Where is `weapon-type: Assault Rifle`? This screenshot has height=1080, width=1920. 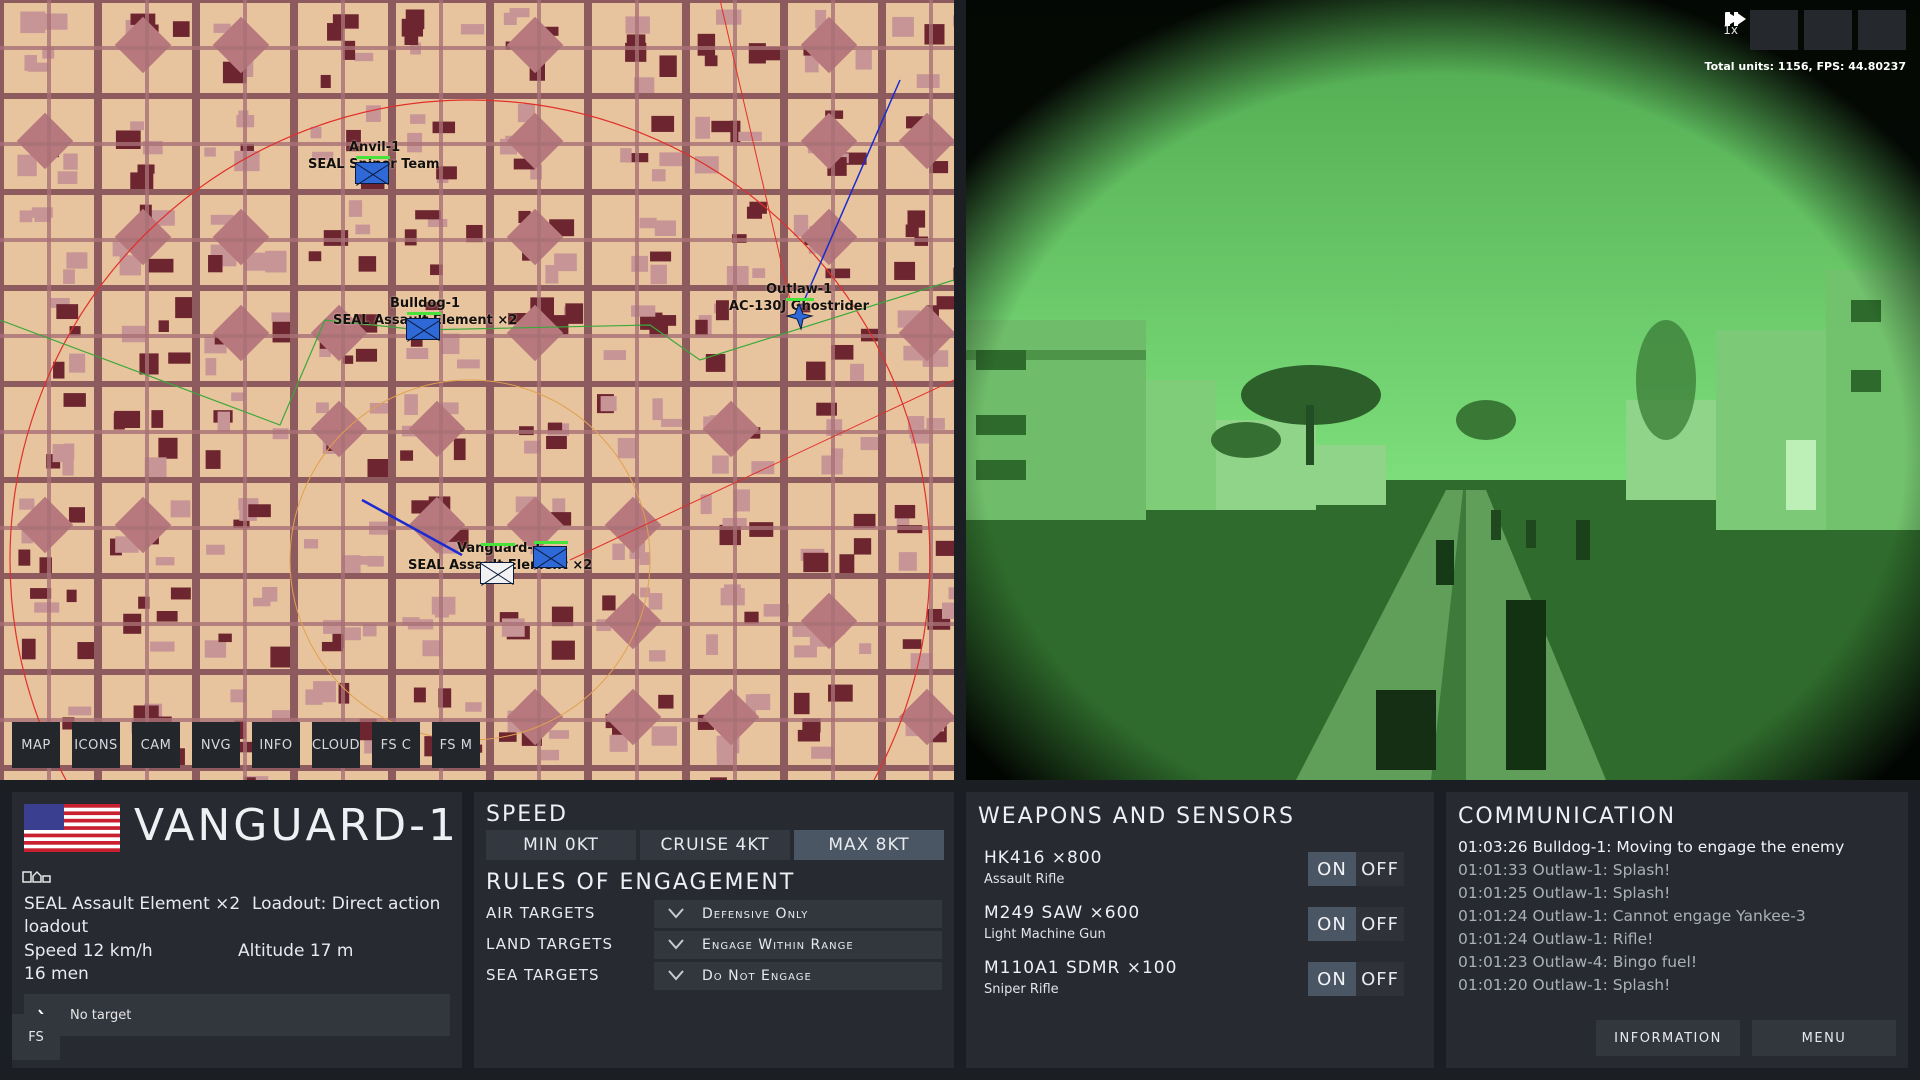
weapon-type: Assault Rifle is located at coordinates (1024, 879).